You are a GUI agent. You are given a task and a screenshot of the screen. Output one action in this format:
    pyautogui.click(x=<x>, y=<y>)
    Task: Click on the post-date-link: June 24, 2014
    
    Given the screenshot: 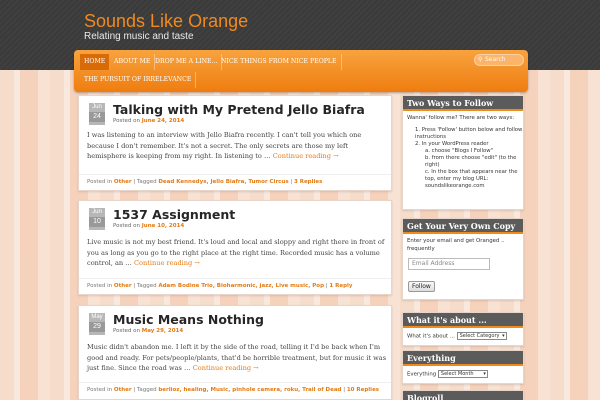 What is the action you would take?
    pyautogui.click(x=163, y=121)
    